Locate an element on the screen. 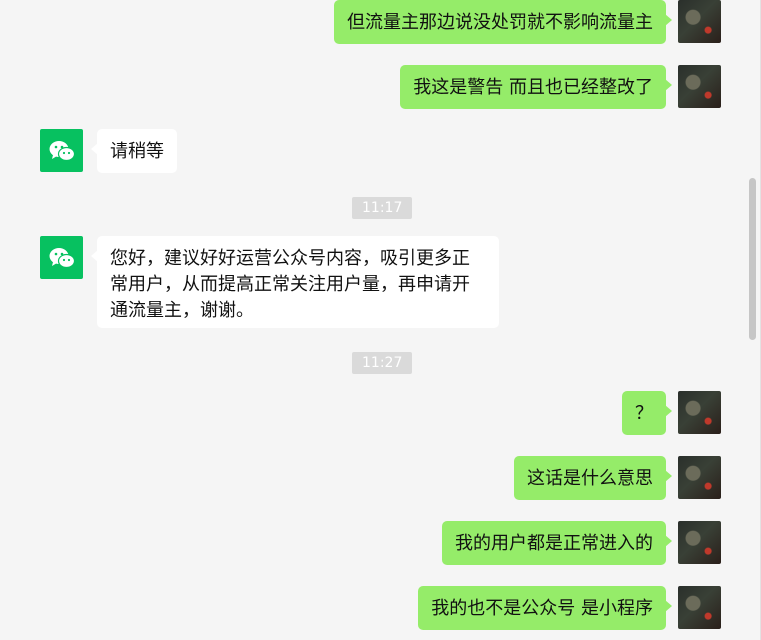 This screenshot has height=640, width=761. message-text: 请稍等 is located at coordinates (137, 151).